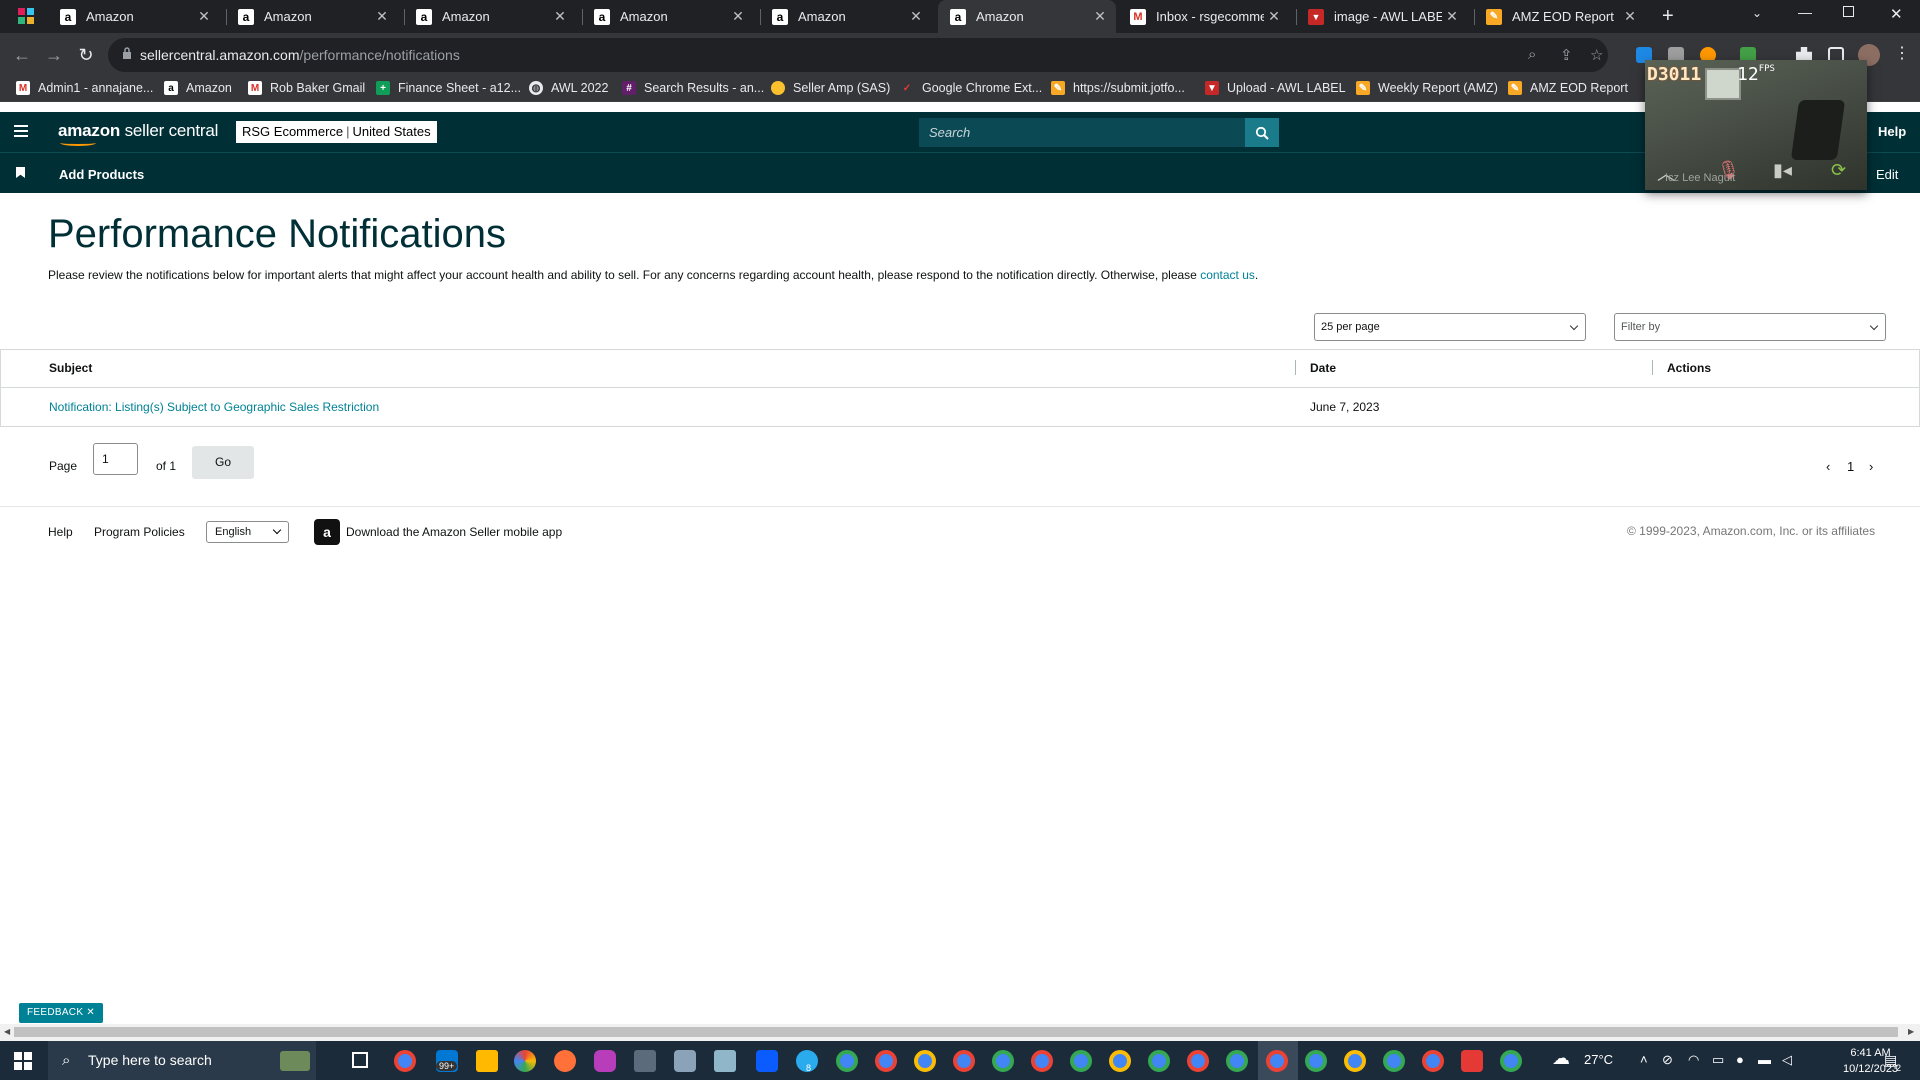  What do you see at coordinates (61, 1013) in the screenshot?
I see `feedback-button: FEEDBACK ✕` at bounding box center [61, 1013].